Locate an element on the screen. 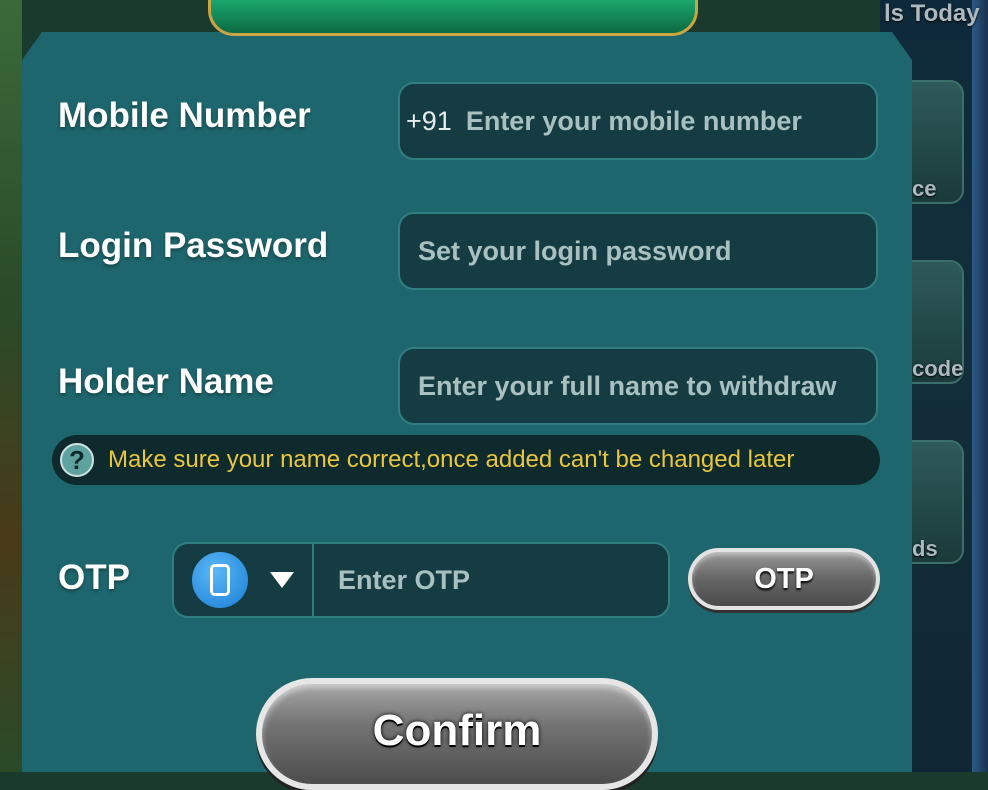 The image size is (988, 790). holder-name-field: Enter your full name to withdraw is located at coordinates (638, 386).